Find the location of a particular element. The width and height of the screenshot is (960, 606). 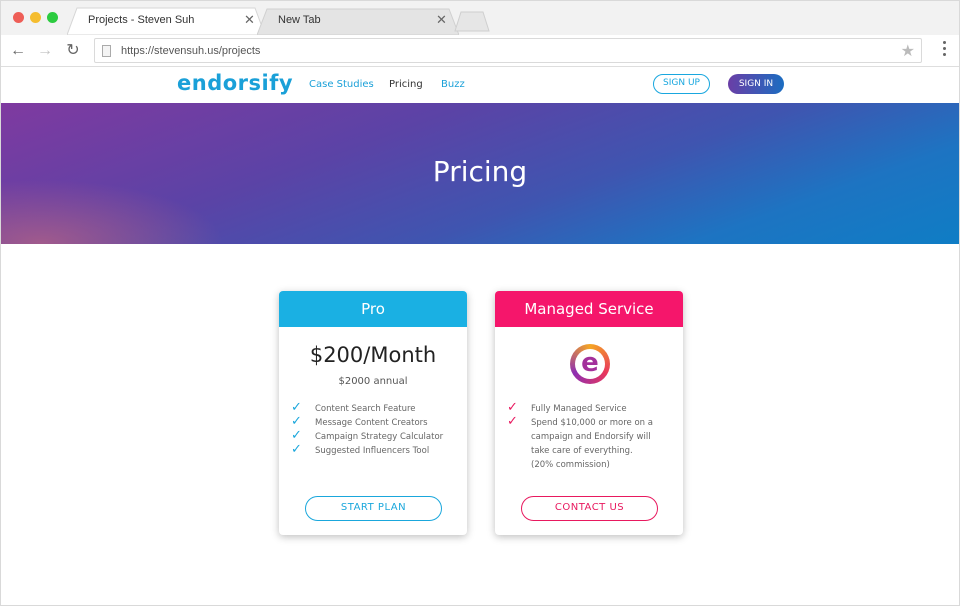

tab-new: New Tab ✕ is located at coordinates (358, 21).